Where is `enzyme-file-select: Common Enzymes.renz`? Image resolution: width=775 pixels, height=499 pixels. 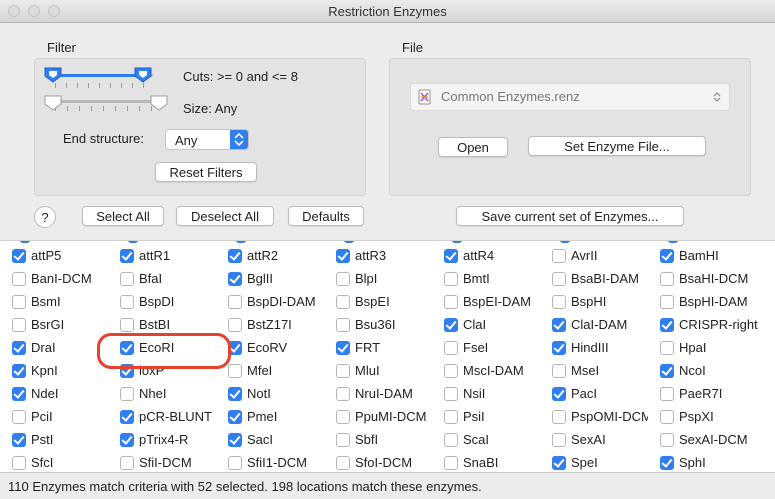 enzyme-file-select: Common Enzymes.renz is located at coordinates (570, 97).